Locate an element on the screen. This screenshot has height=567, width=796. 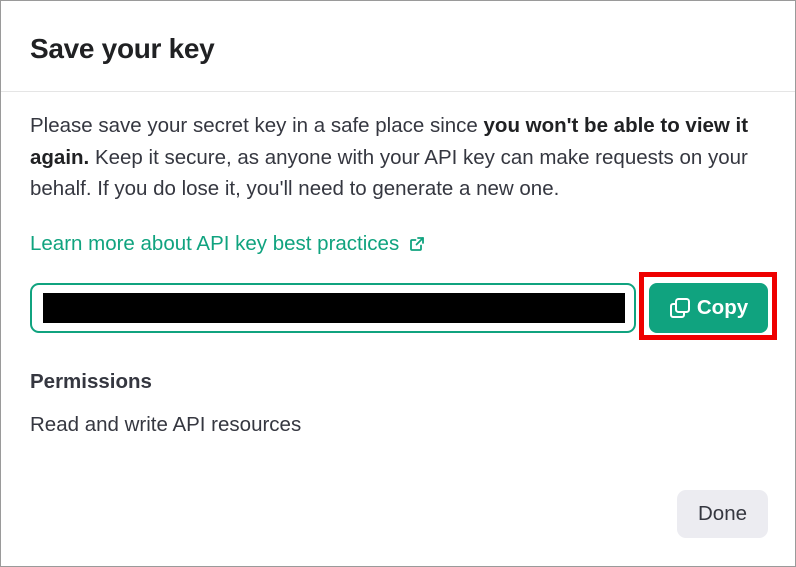
copy-button: Copy is located at coordinates (708, 308).